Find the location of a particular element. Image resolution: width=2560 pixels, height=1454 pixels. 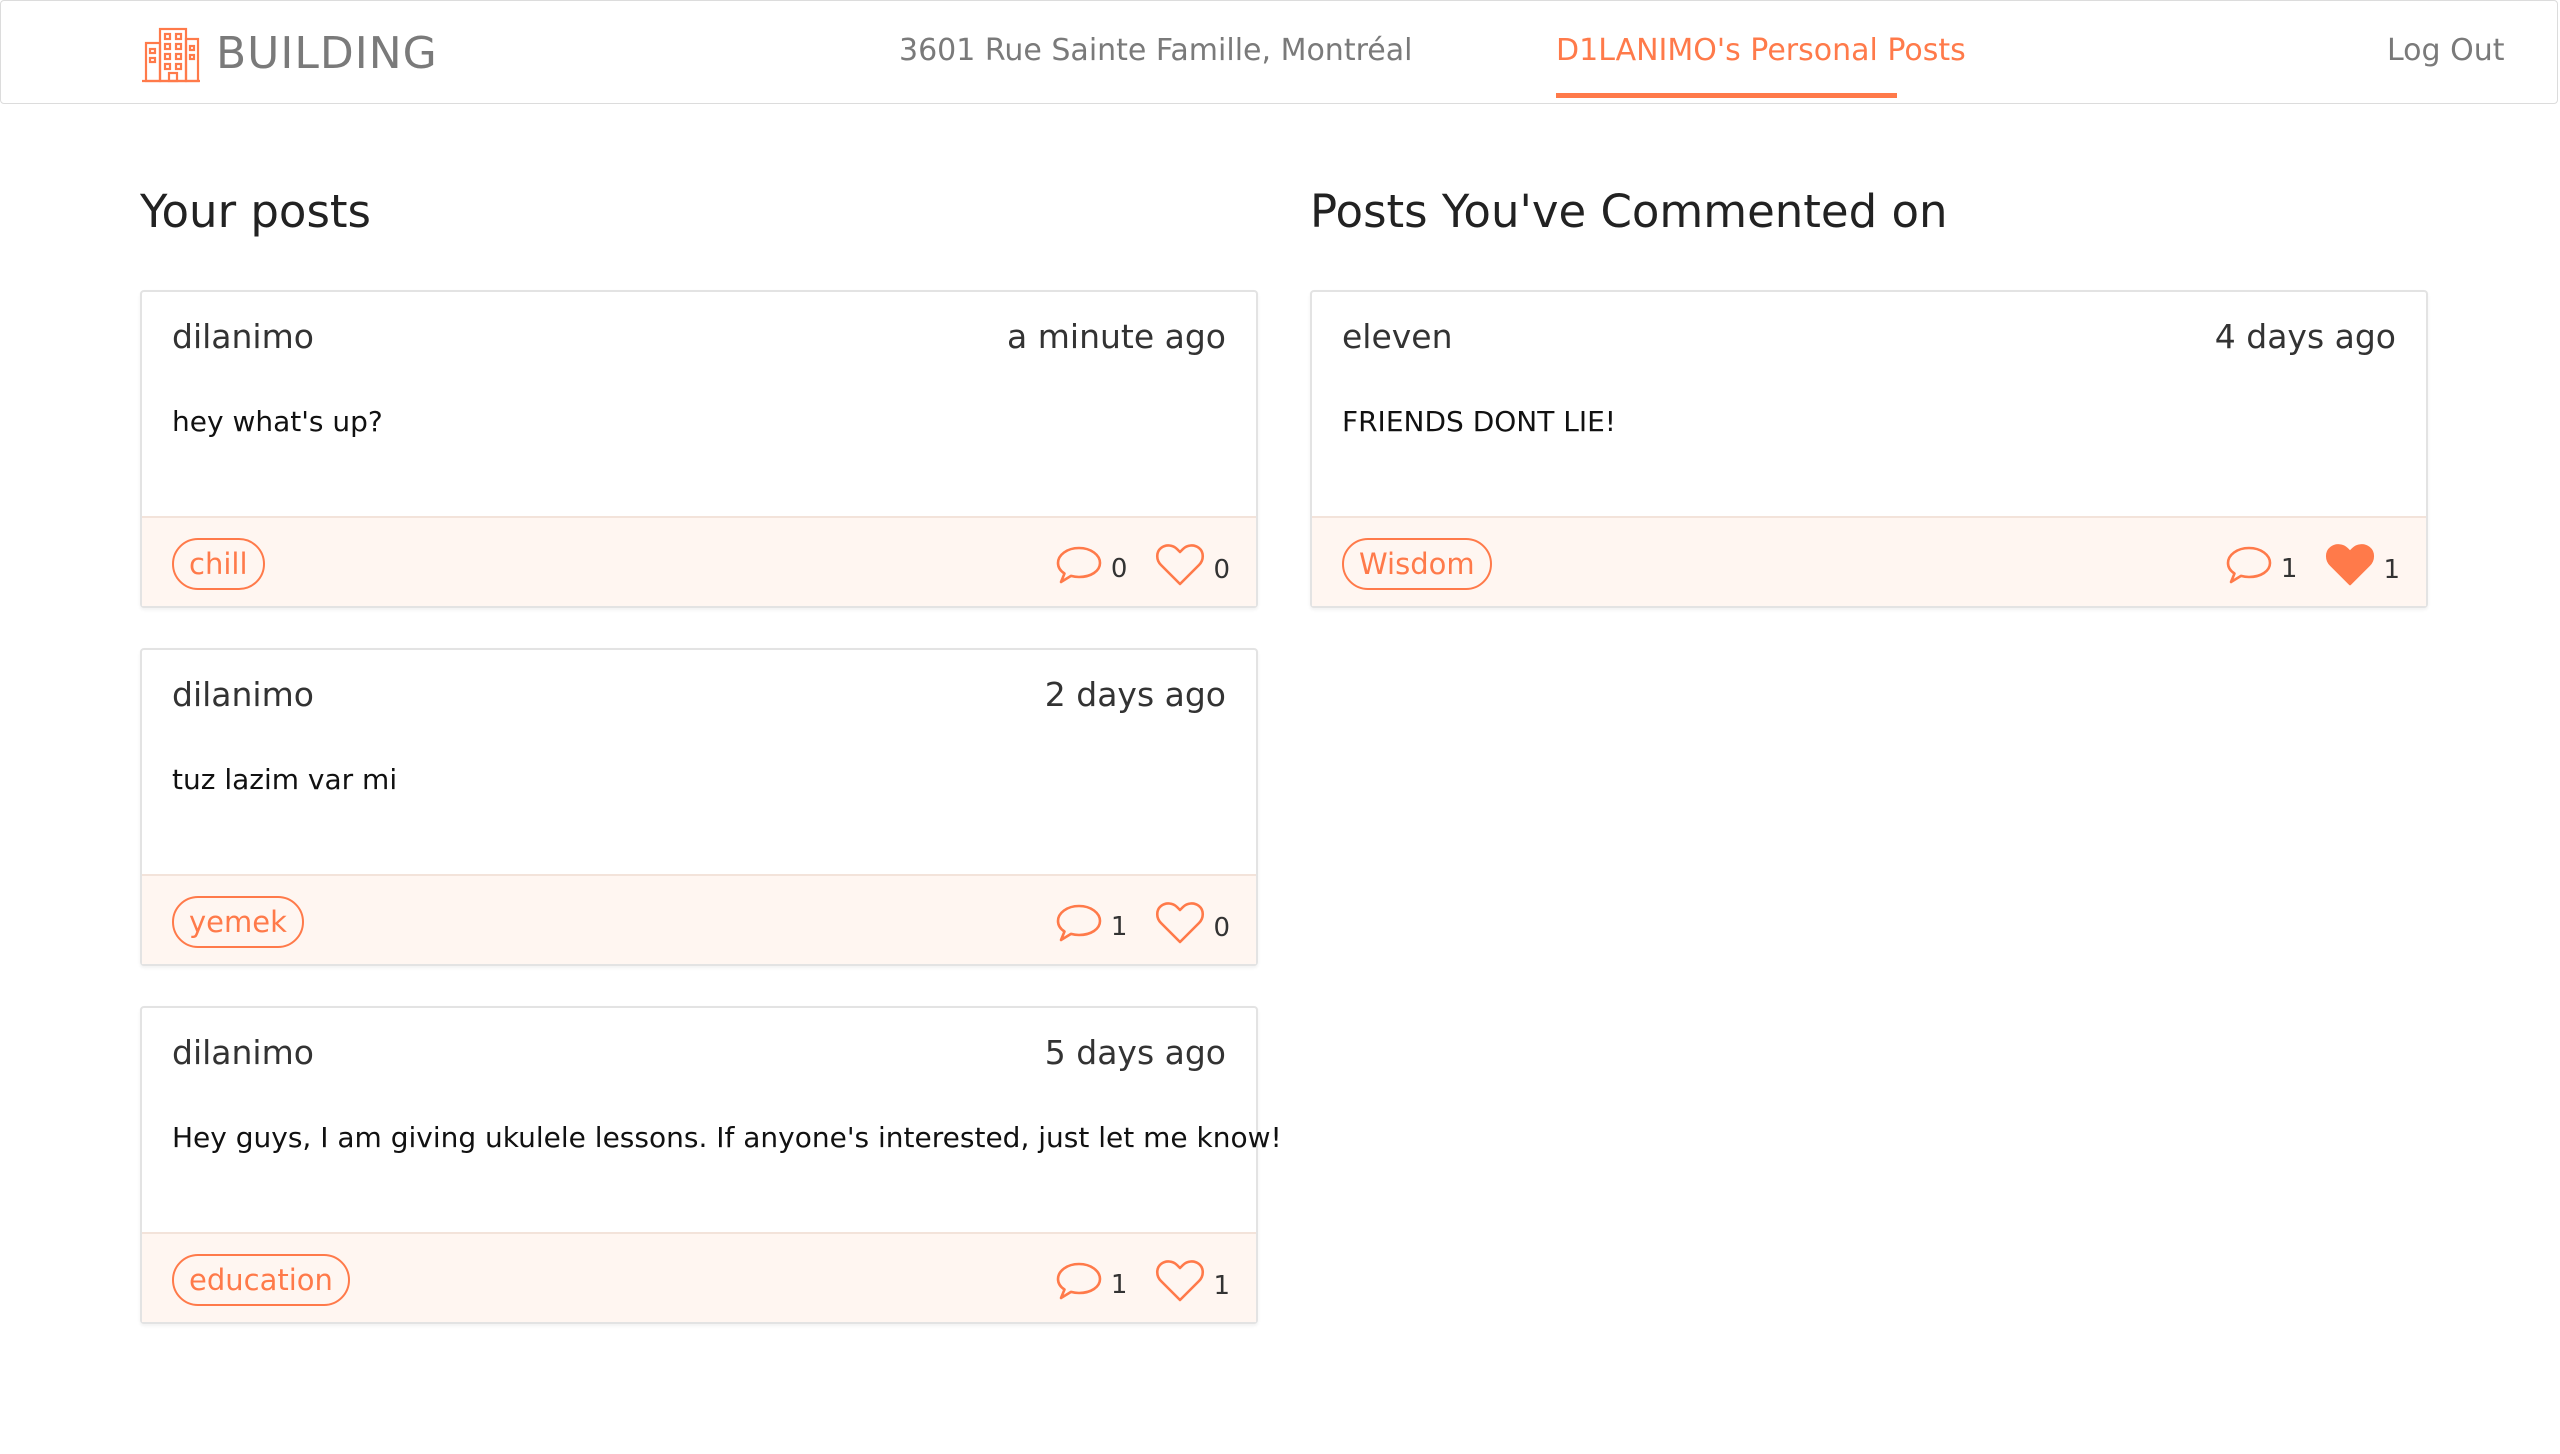

your-posts-heading: Your posts is located at coordinates (255, 211).